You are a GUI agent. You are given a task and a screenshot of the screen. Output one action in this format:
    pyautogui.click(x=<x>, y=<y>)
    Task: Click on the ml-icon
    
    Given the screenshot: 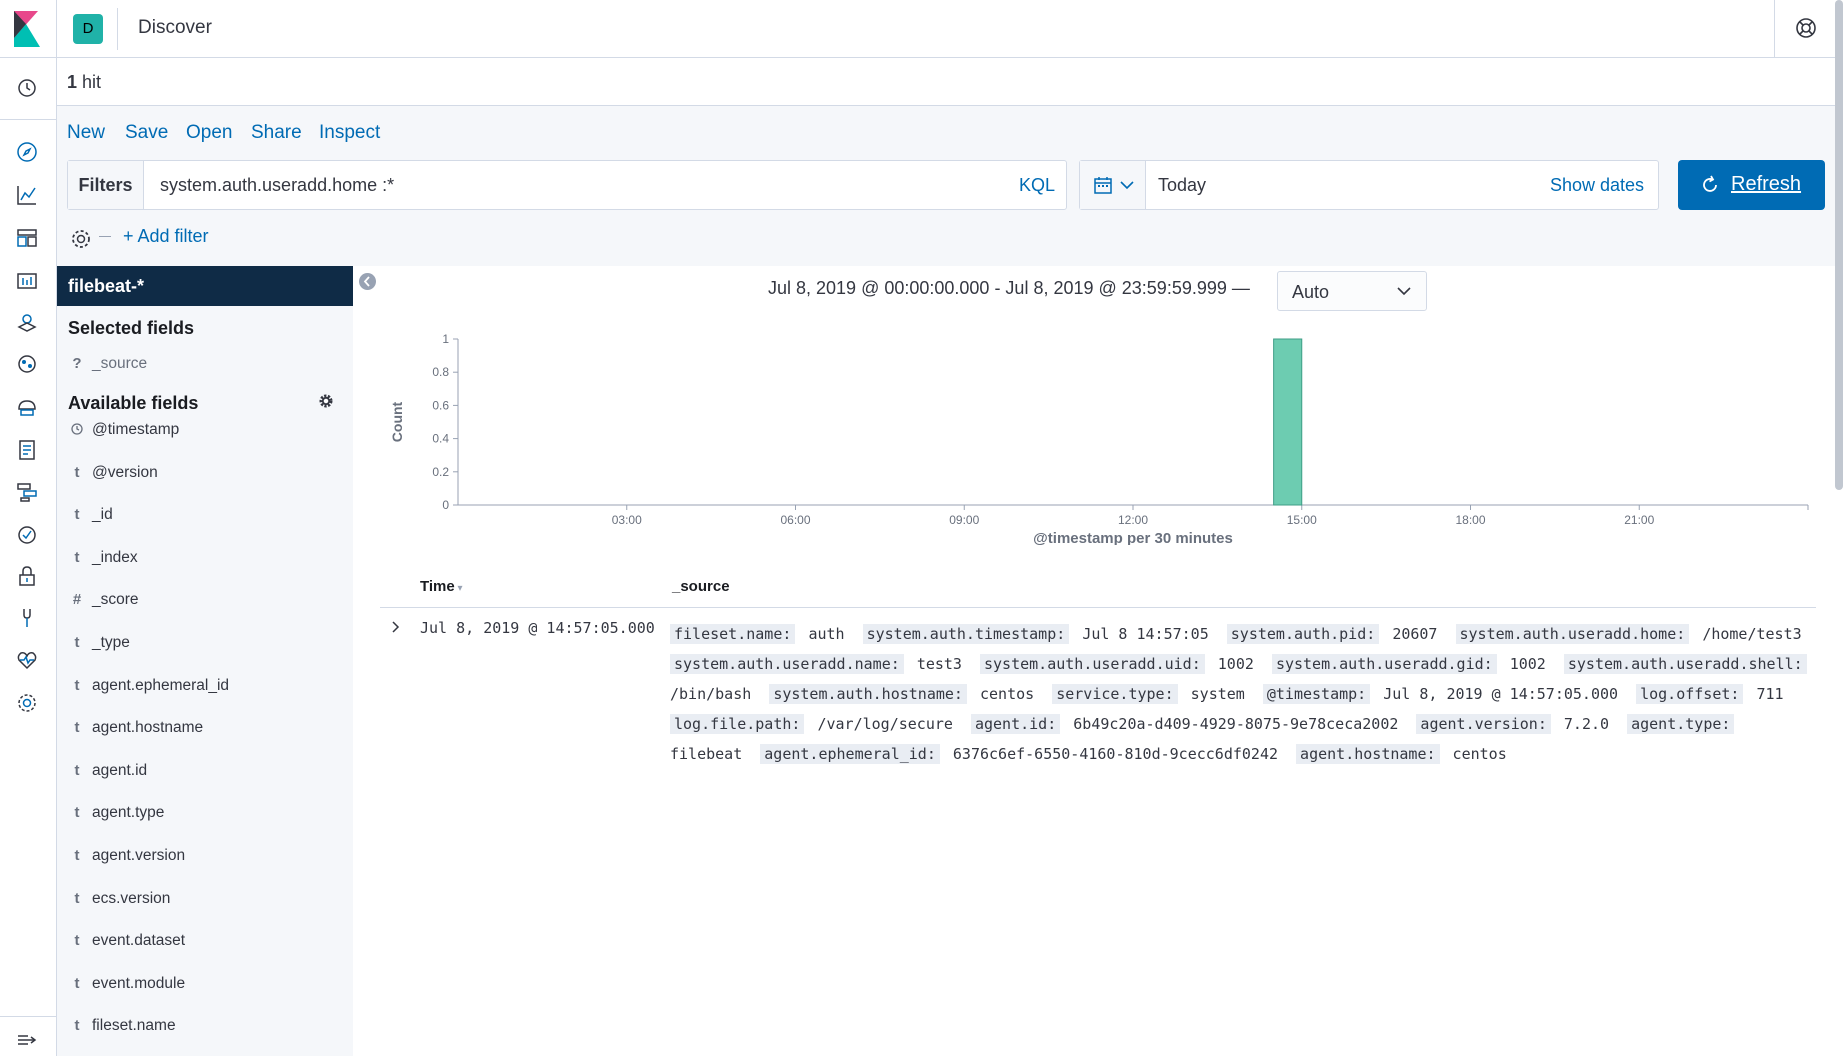 What is the action you would take?
    pyautogui.click(x=27, y=364)
    